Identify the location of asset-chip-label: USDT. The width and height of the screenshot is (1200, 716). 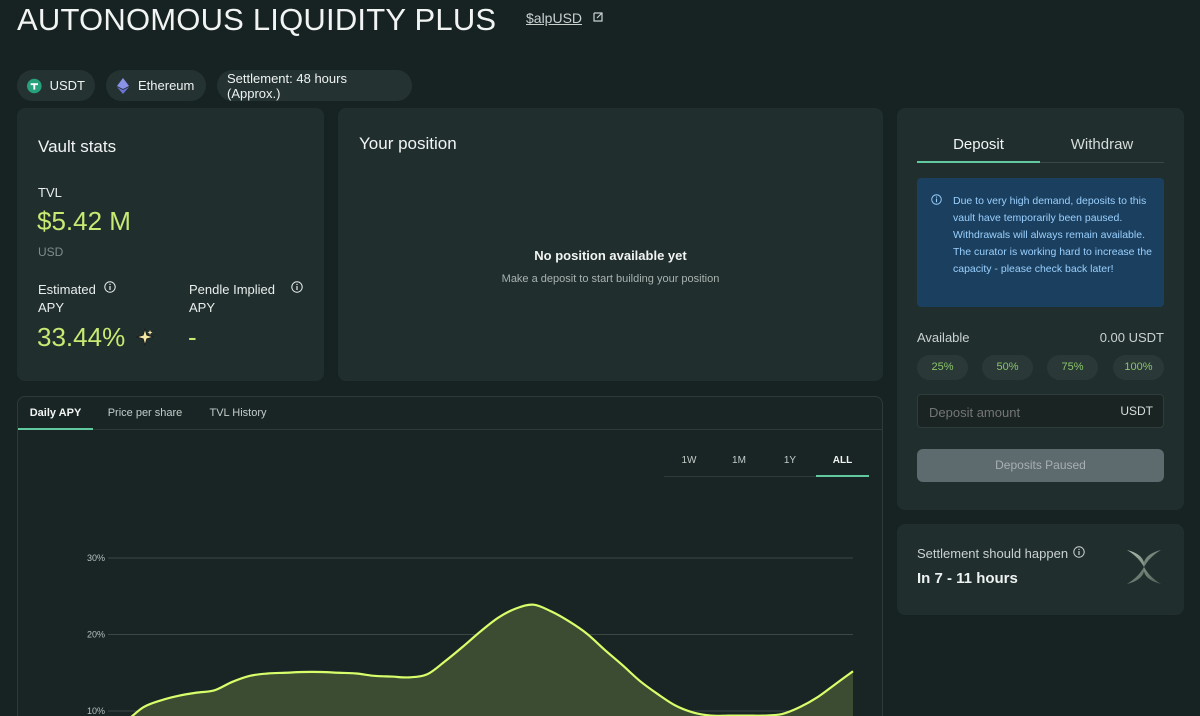
(67, 85).